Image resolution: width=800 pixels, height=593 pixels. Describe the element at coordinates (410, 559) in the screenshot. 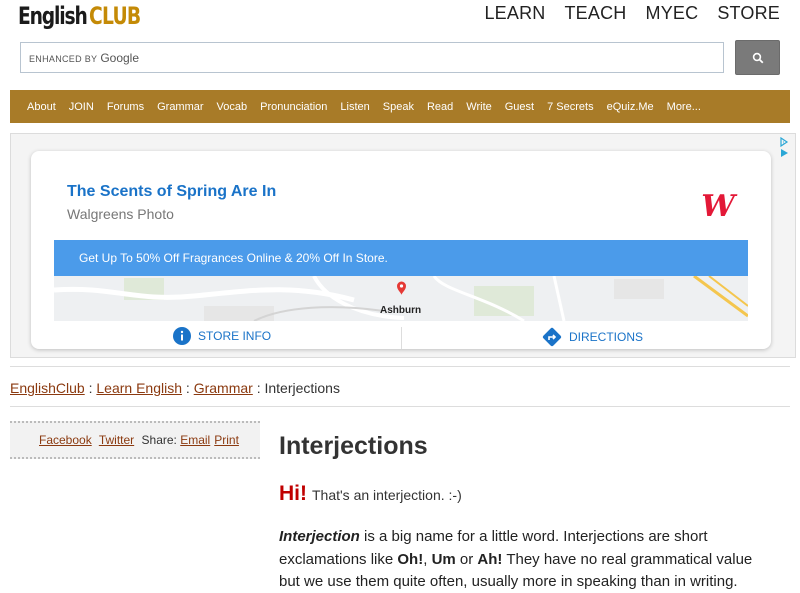

I see `example-oh: Oh!` at that location.